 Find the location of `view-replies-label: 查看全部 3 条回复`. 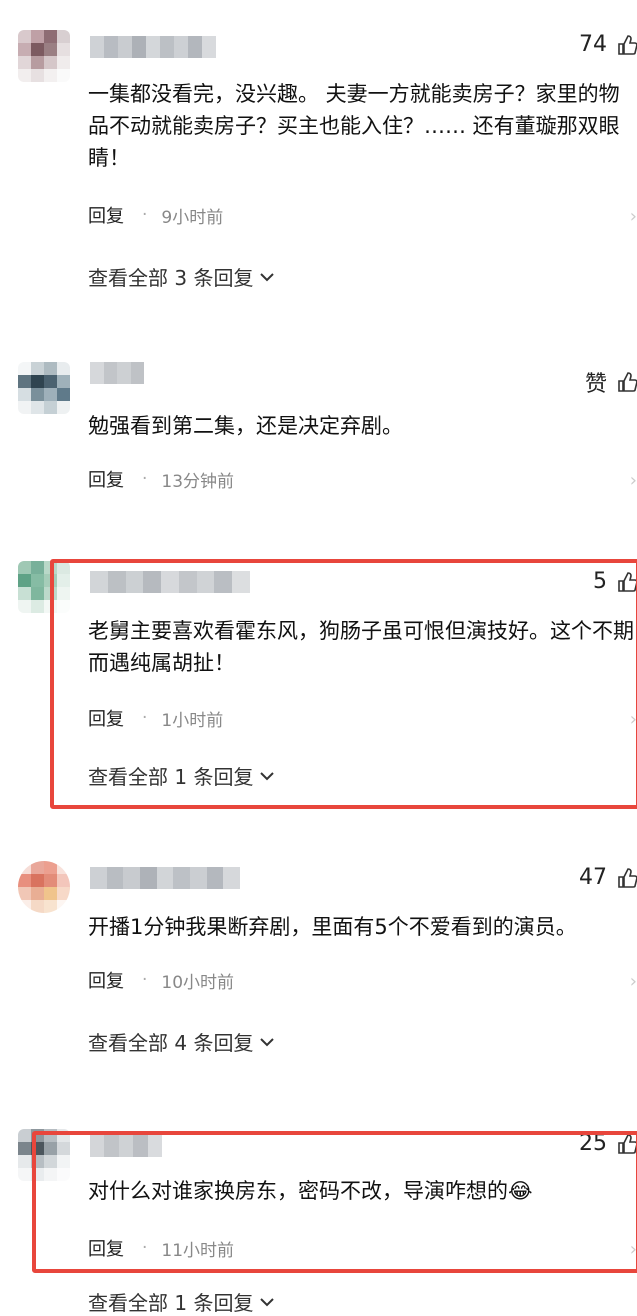

view-replies-label: 查看全部 3 条回复 is located at coordinates (171, 278).